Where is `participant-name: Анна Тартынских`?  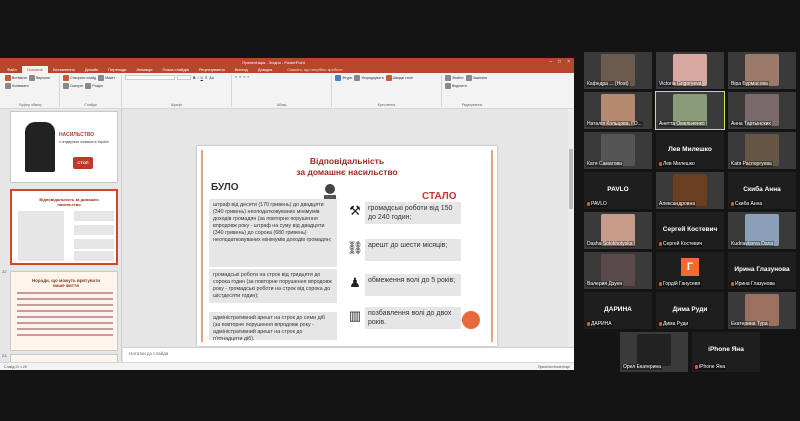
participant-name: Анна Тартынских is located at coordinates (751, 124).